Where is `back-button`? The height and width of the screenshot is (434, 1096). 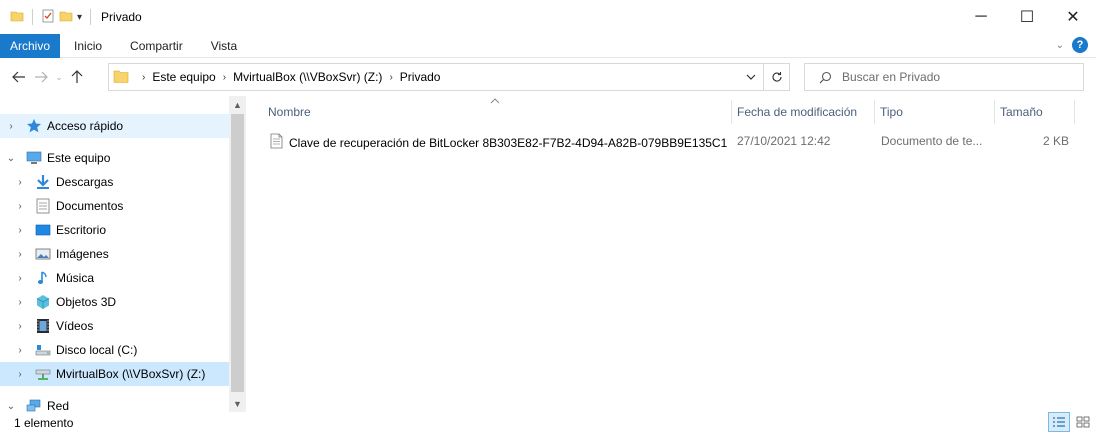
back-button is located at coordinates (19, 77).